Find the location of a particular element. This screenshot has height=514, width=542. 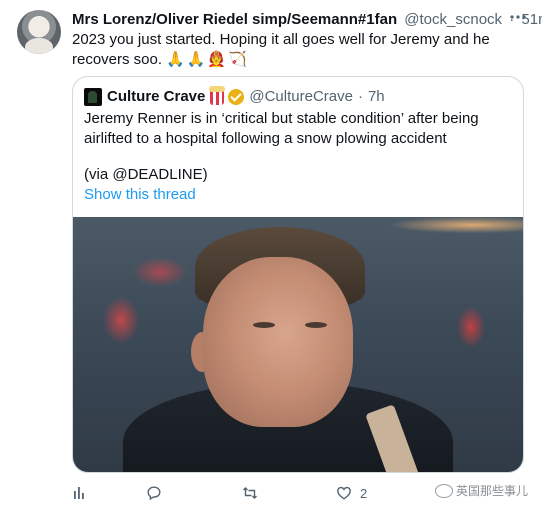

author-avatar is located at coordinates (39, 32).